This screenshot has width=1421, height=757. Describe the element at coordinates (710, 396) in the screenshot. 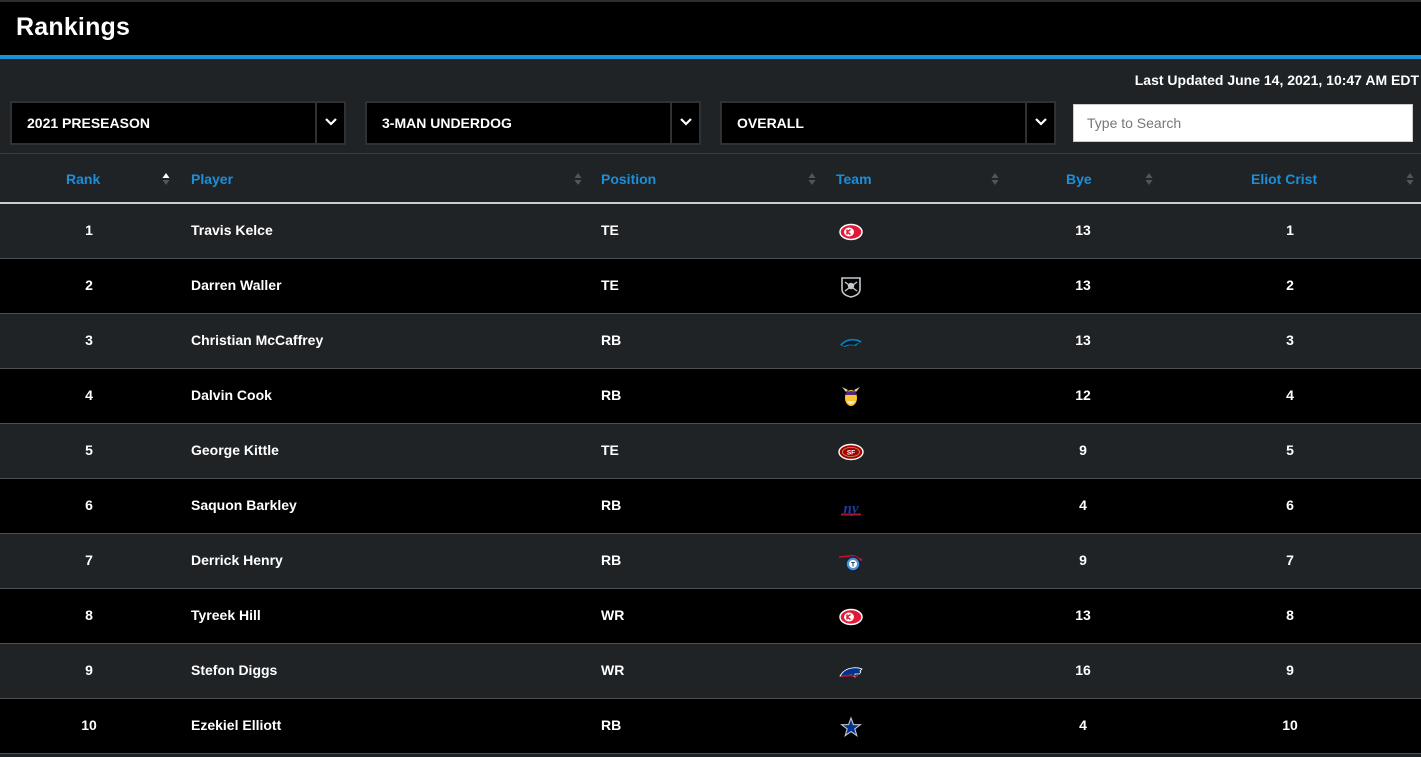

I see `table-row: 4 Dalvin Cook RB 12 4` at that location.